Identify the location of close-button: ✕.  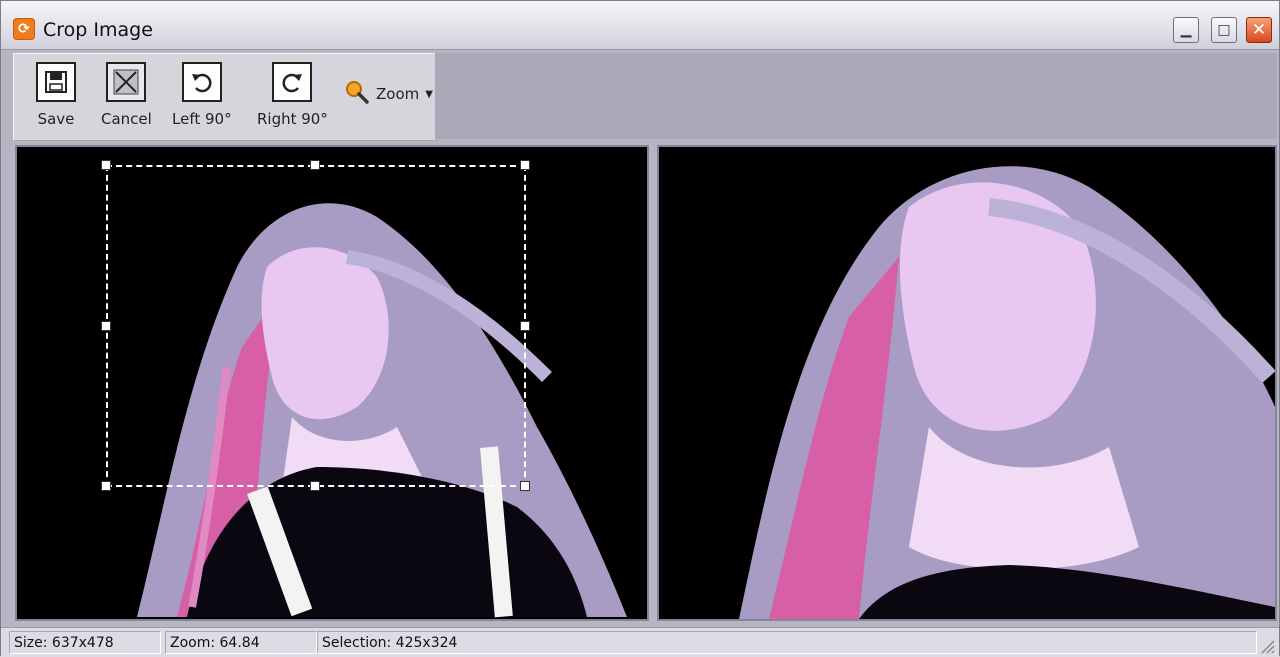
(1259, 30).